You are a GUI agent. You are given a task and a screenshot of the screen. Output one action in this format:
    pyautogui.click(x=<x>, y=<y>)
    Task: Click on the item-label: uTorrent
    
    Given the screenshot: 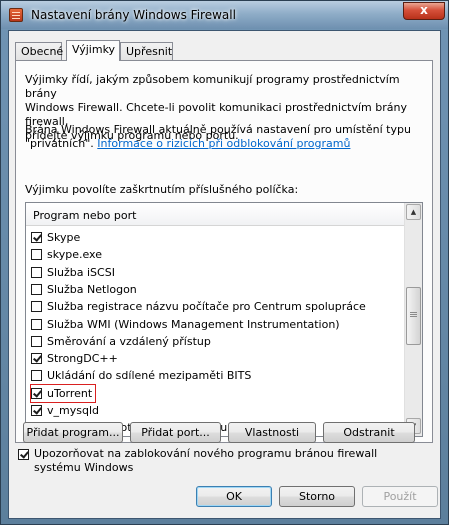 What is the action you would take?
    pyautogui.click(x=70, y=393)
    